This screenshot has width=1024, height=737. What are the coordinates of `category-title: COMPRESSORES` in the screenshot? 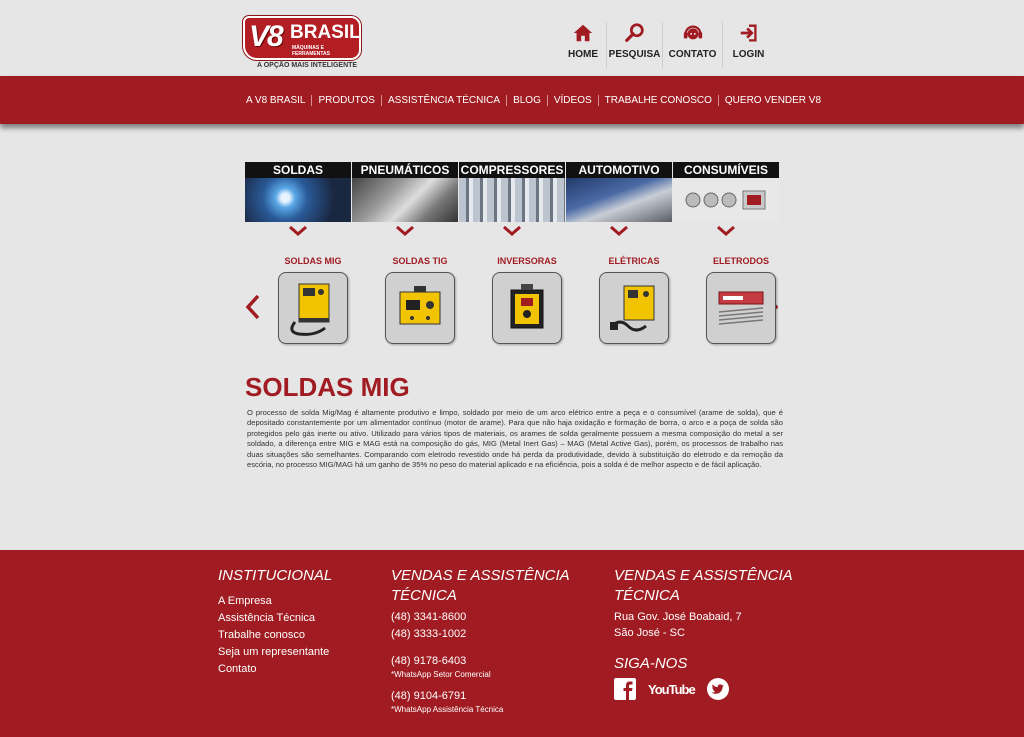 It's located at (512, 170).